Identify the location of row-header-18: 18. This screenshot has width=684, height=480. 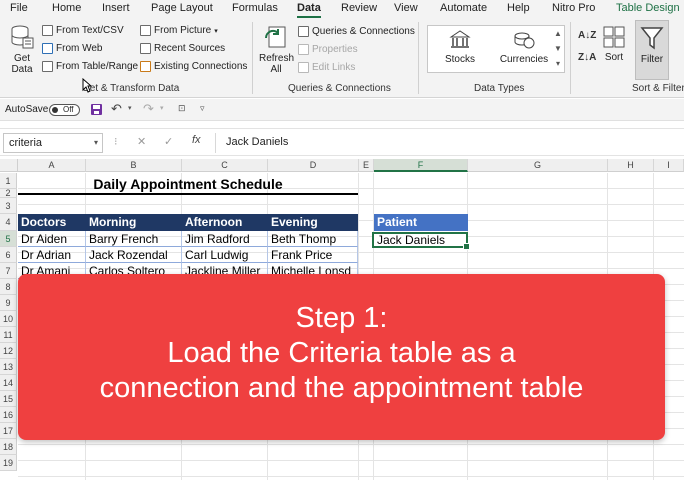
(8, 447).